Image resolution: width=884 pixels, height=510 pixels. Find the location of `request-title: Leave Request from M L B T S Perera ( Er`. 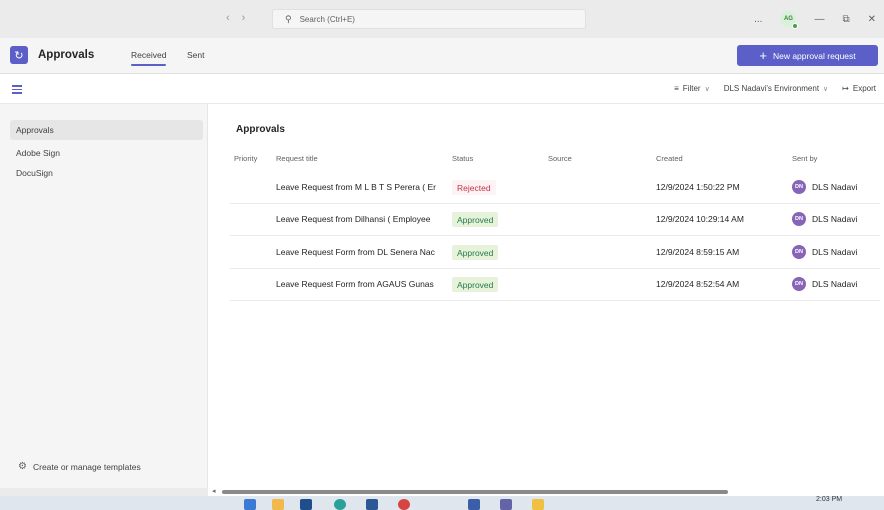

request-title: Leave Request from M L B T S Perera ( Er is located at coordinates (356, 187).